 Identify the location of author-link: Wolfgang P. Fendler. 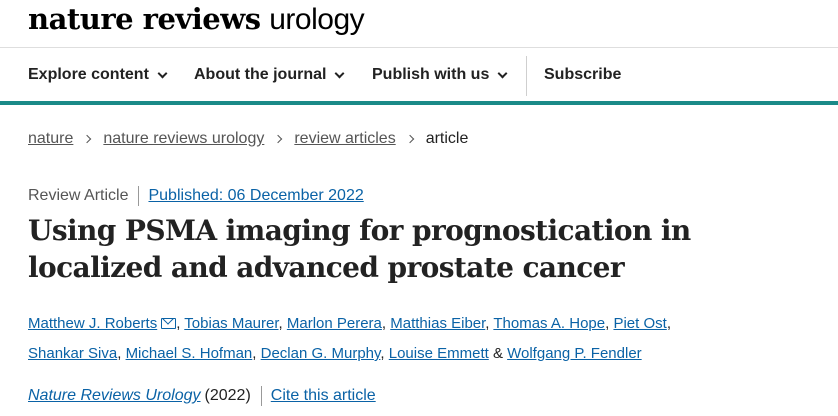
(574, 353).